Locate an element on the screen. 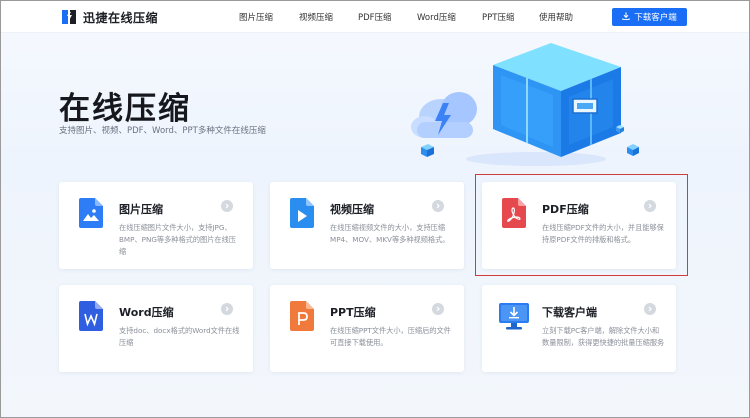  compress-cube-icon is located at coordinates (557, 100).